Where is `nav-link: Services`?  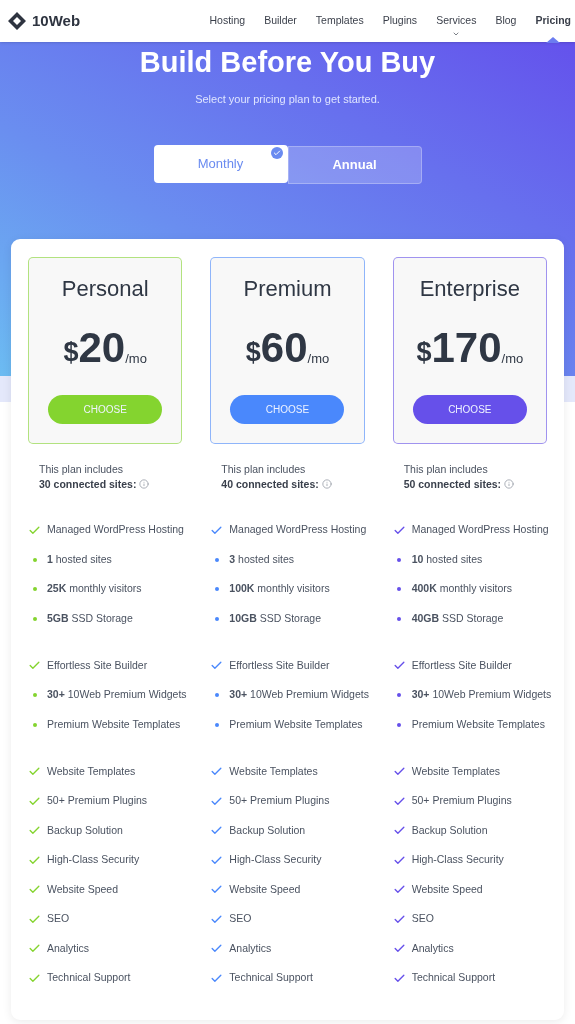
nav-link: Services is located at coordinates (456, 21).